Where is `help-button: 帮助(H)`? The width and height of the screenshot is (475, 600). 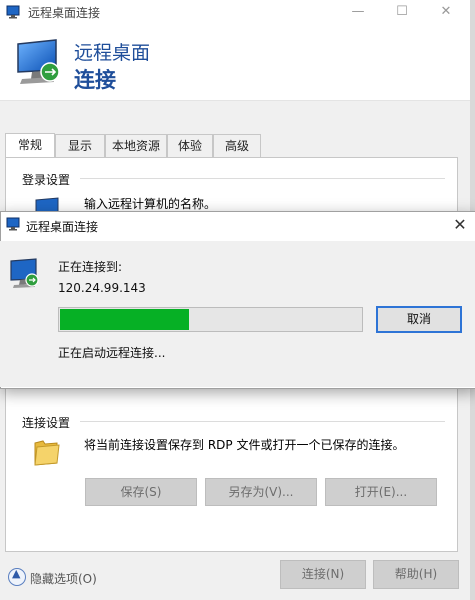
help-button: 帮助(H) is located at coordinates (416, 574).